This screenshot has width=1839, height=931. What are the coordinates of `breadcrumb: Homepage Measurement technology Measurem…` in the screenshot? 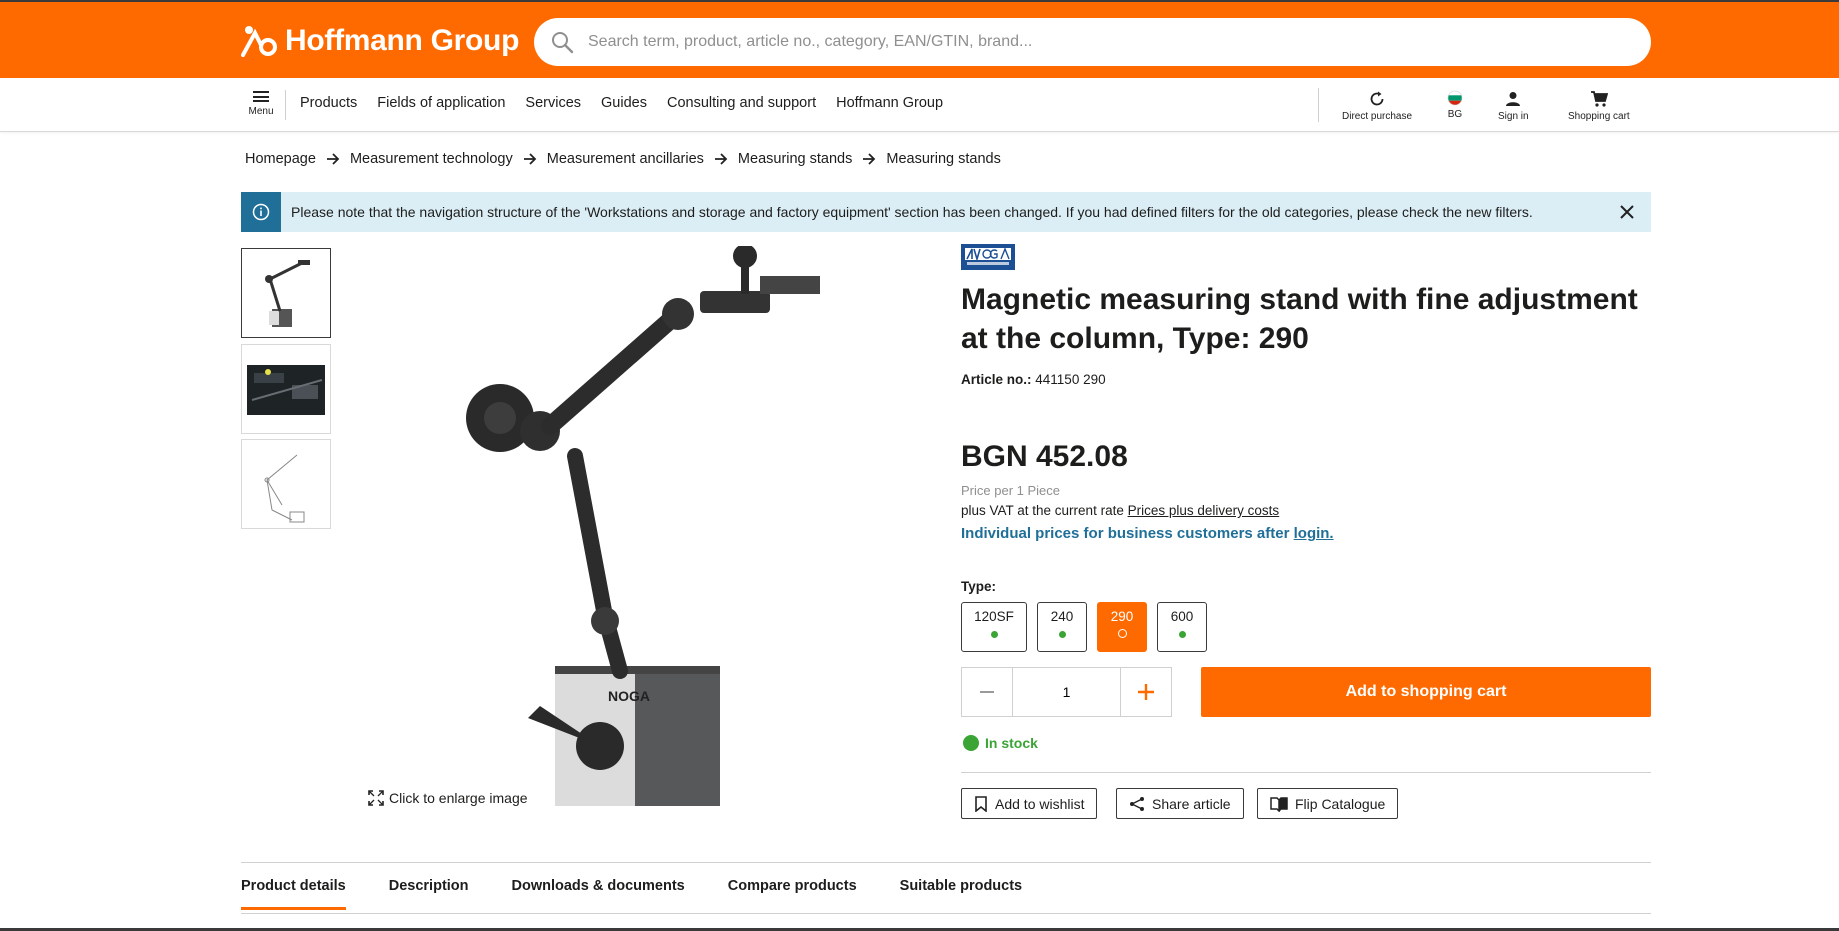 It's located at (623, 159).